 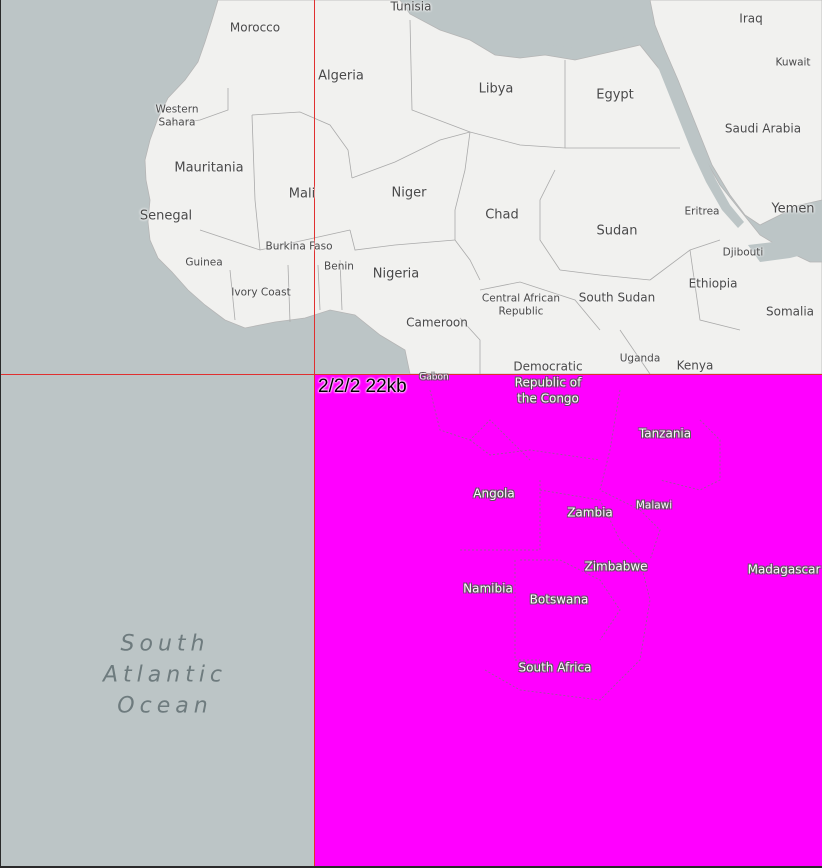 I want to click on ocean-line-1: South, so click(x=165, y=644).